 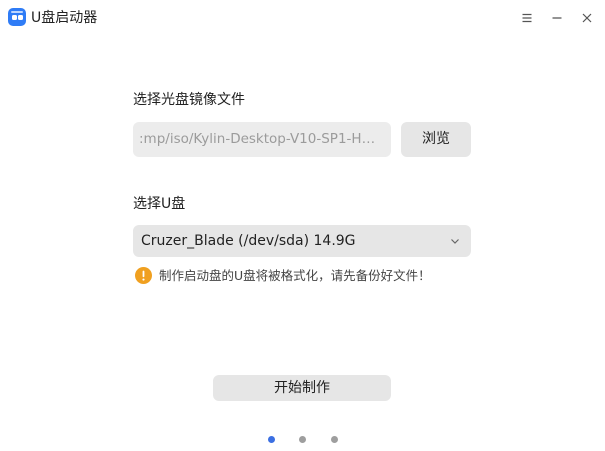 I want to click on window-title: U盘启动器, so click(x=64, y=18).